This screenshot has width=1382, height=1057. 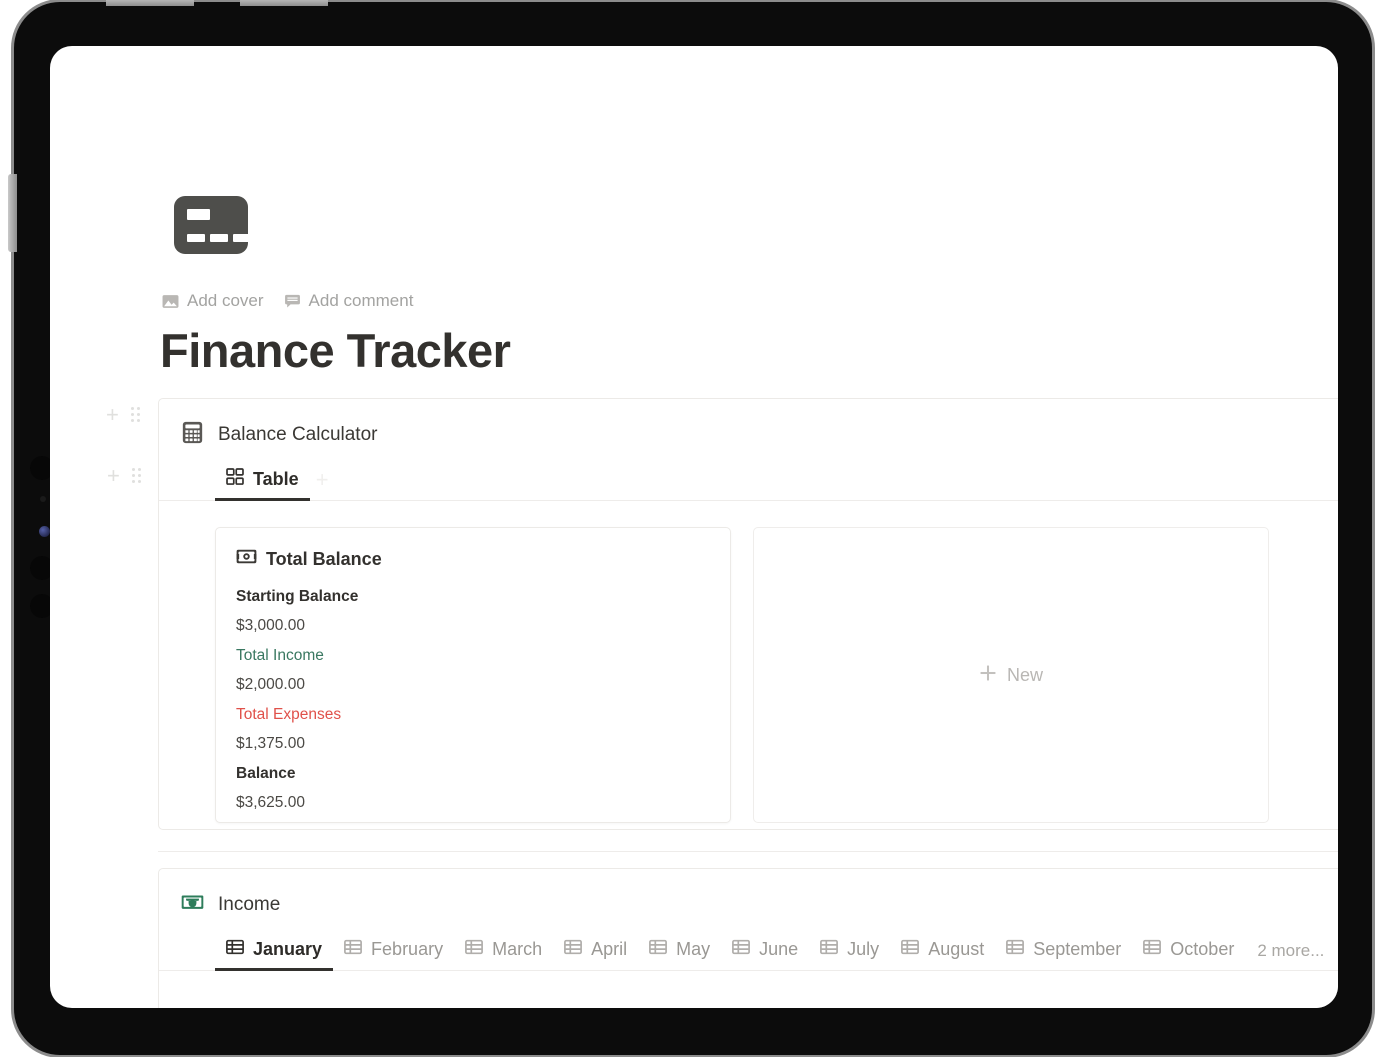 I want to click on prop-value-balance: $3,625.00, so click(x=270, y=802).